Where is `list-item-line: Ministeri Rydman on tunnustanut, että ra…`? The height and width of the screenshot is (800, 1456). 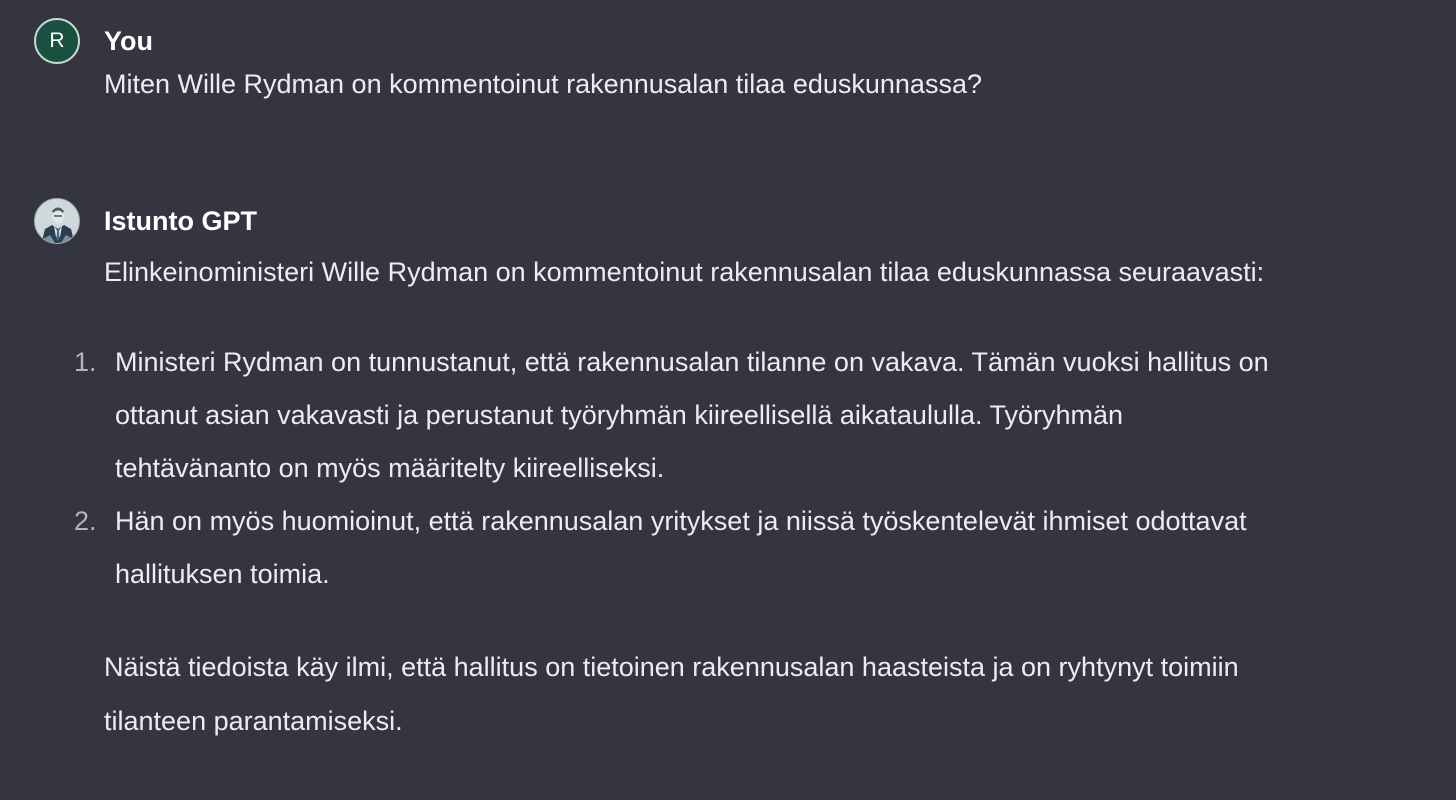
list-item-line: Ministeri Rydman on tunnustanut, että ra… is located at coordinates (692, 362).